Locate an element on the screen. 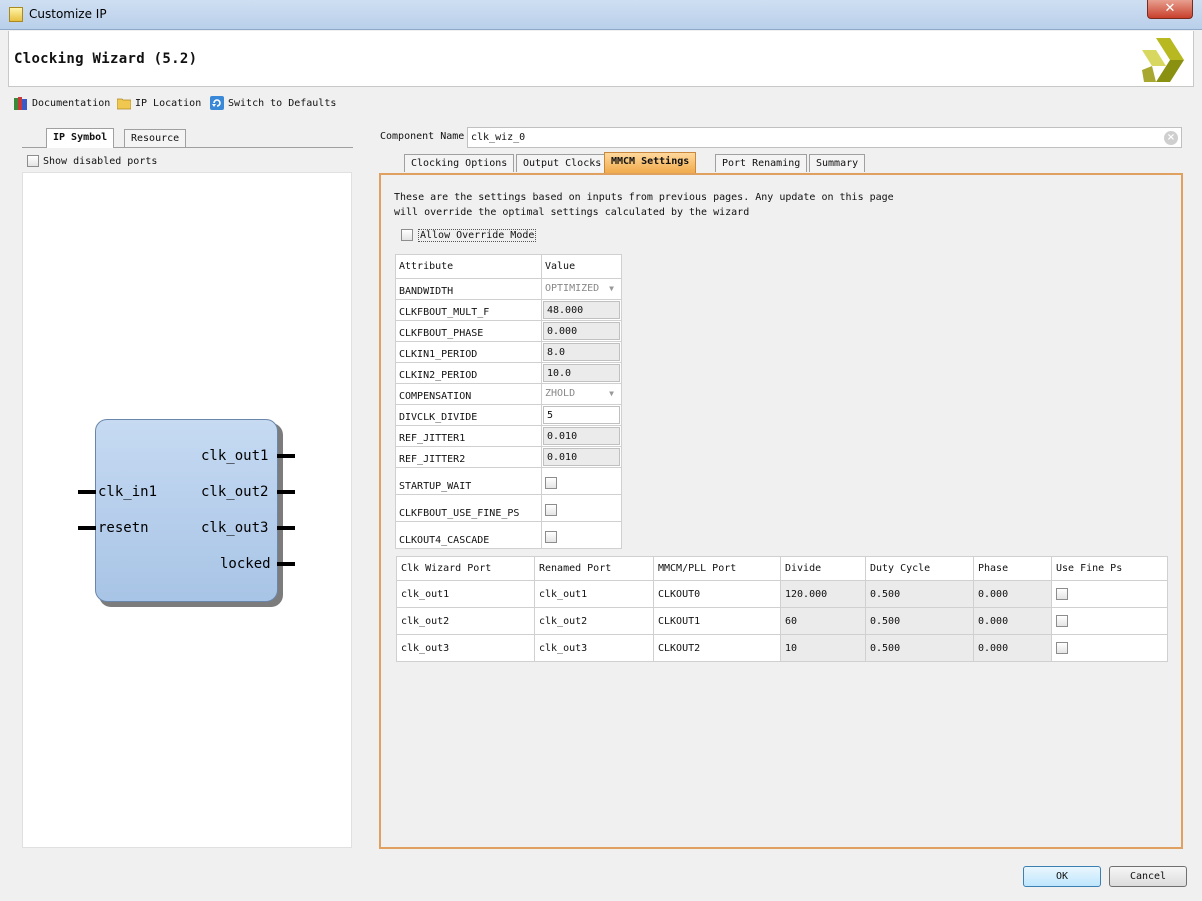 The height and width of the screenshot is (901, 1202). compensation-select: ZHOLD ▼ is located at coordinates (581, 394).